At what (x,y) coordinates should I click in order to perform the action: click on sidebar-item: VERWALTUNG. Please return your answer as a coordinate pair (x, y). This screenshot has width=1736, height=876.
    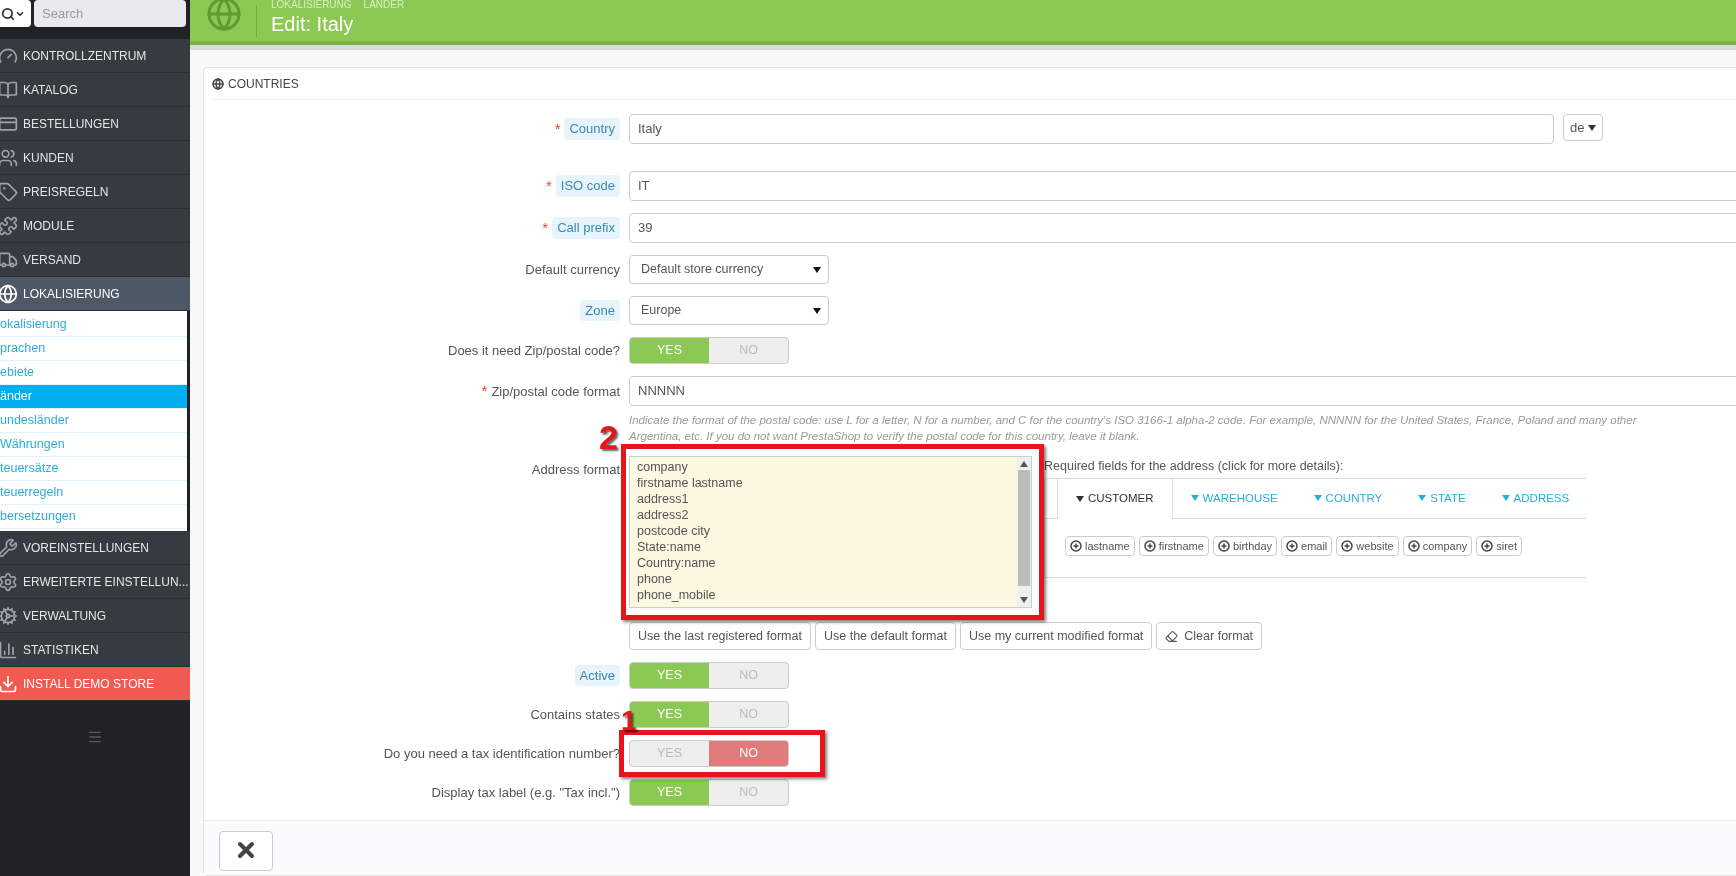
    Looking at the image, I should click on (95, 616).